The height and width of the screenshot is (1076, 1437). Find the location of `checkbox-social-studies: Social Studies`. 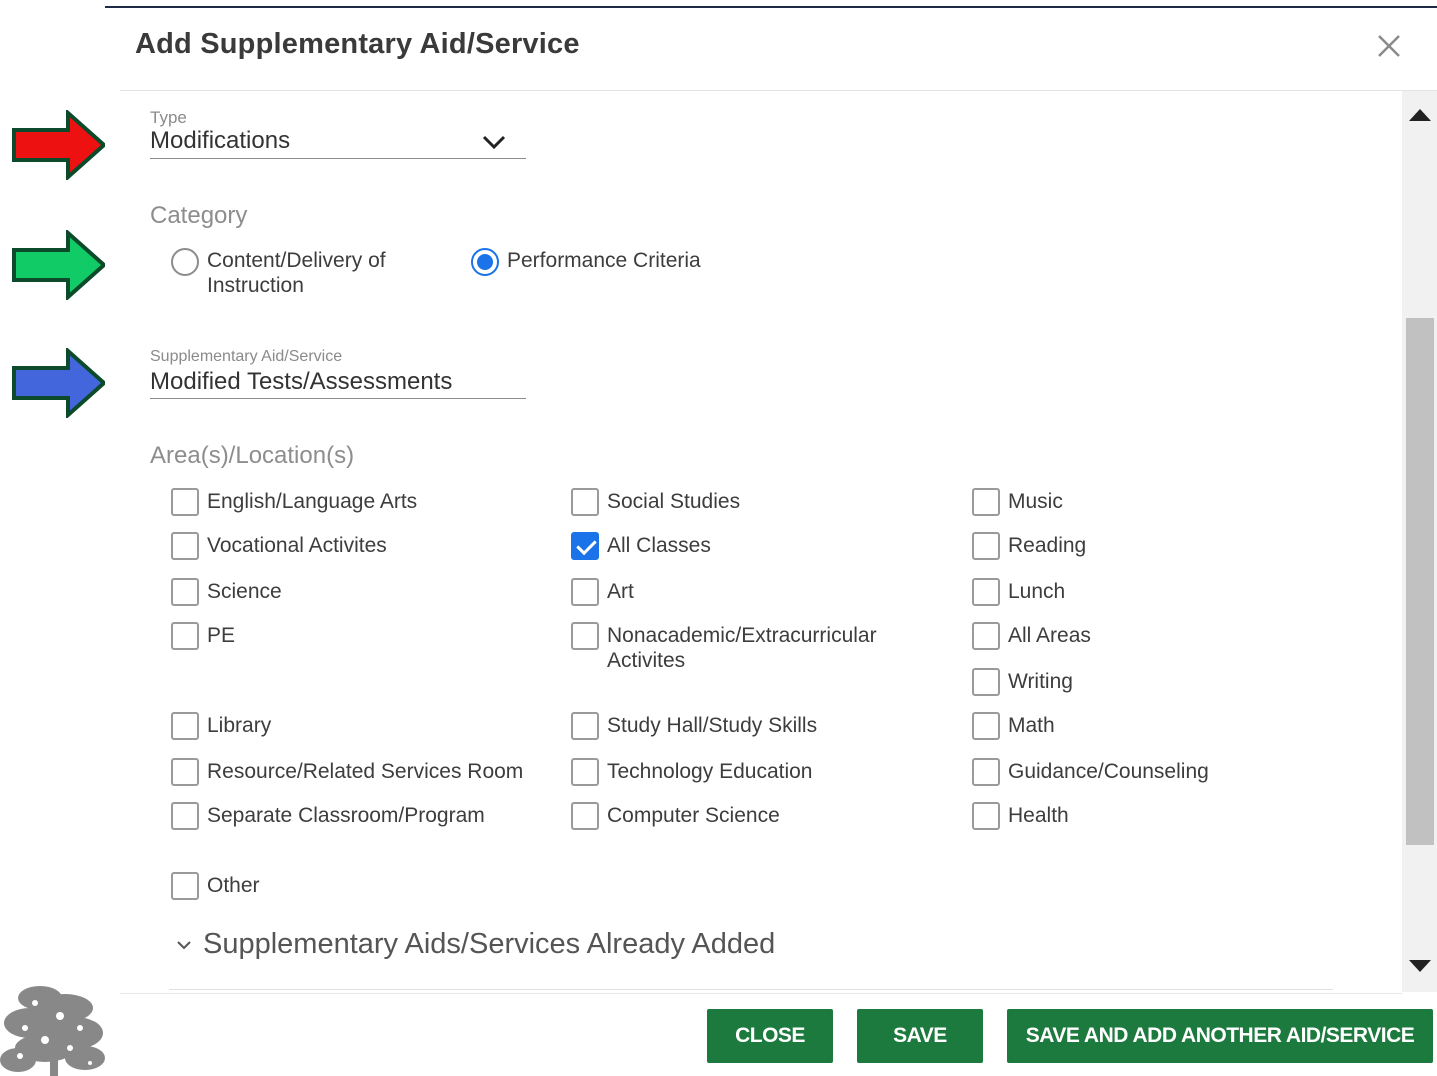

checkbox-social-studies: Social Studies is located at coordinates (655, 502).